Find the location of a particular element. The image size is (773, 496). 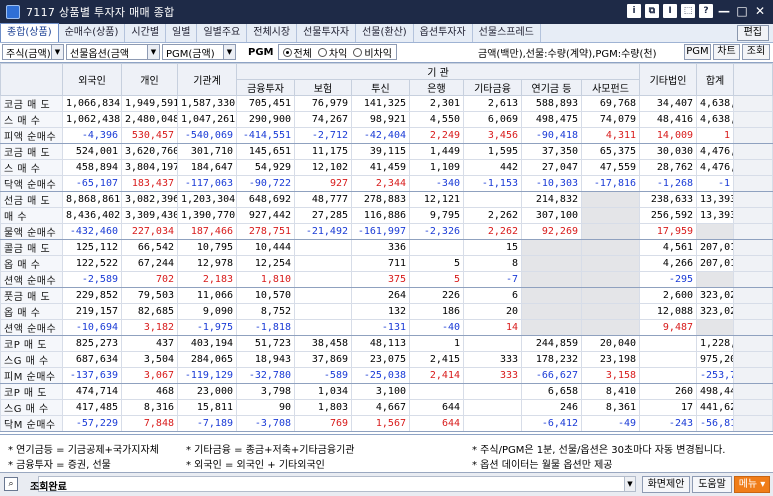

table-cell: 2,301 is located at coordinates (436, 103).